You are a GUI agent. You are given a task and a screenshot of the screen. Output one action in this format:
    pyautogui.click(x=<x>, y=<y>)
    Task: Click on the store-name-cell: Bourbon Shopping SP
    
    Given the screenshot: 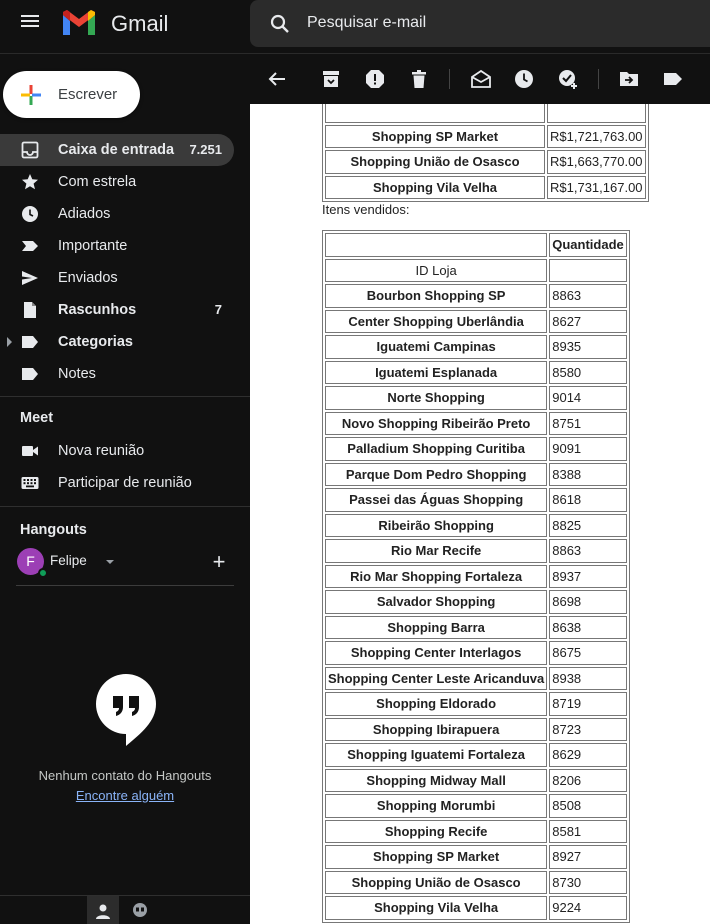 What is the action you would take?
    pyautogui.click(x=436, y=296)
    